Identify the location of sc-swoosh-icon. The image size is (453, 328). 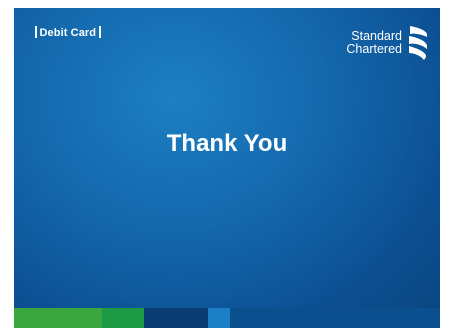
(418, 43).